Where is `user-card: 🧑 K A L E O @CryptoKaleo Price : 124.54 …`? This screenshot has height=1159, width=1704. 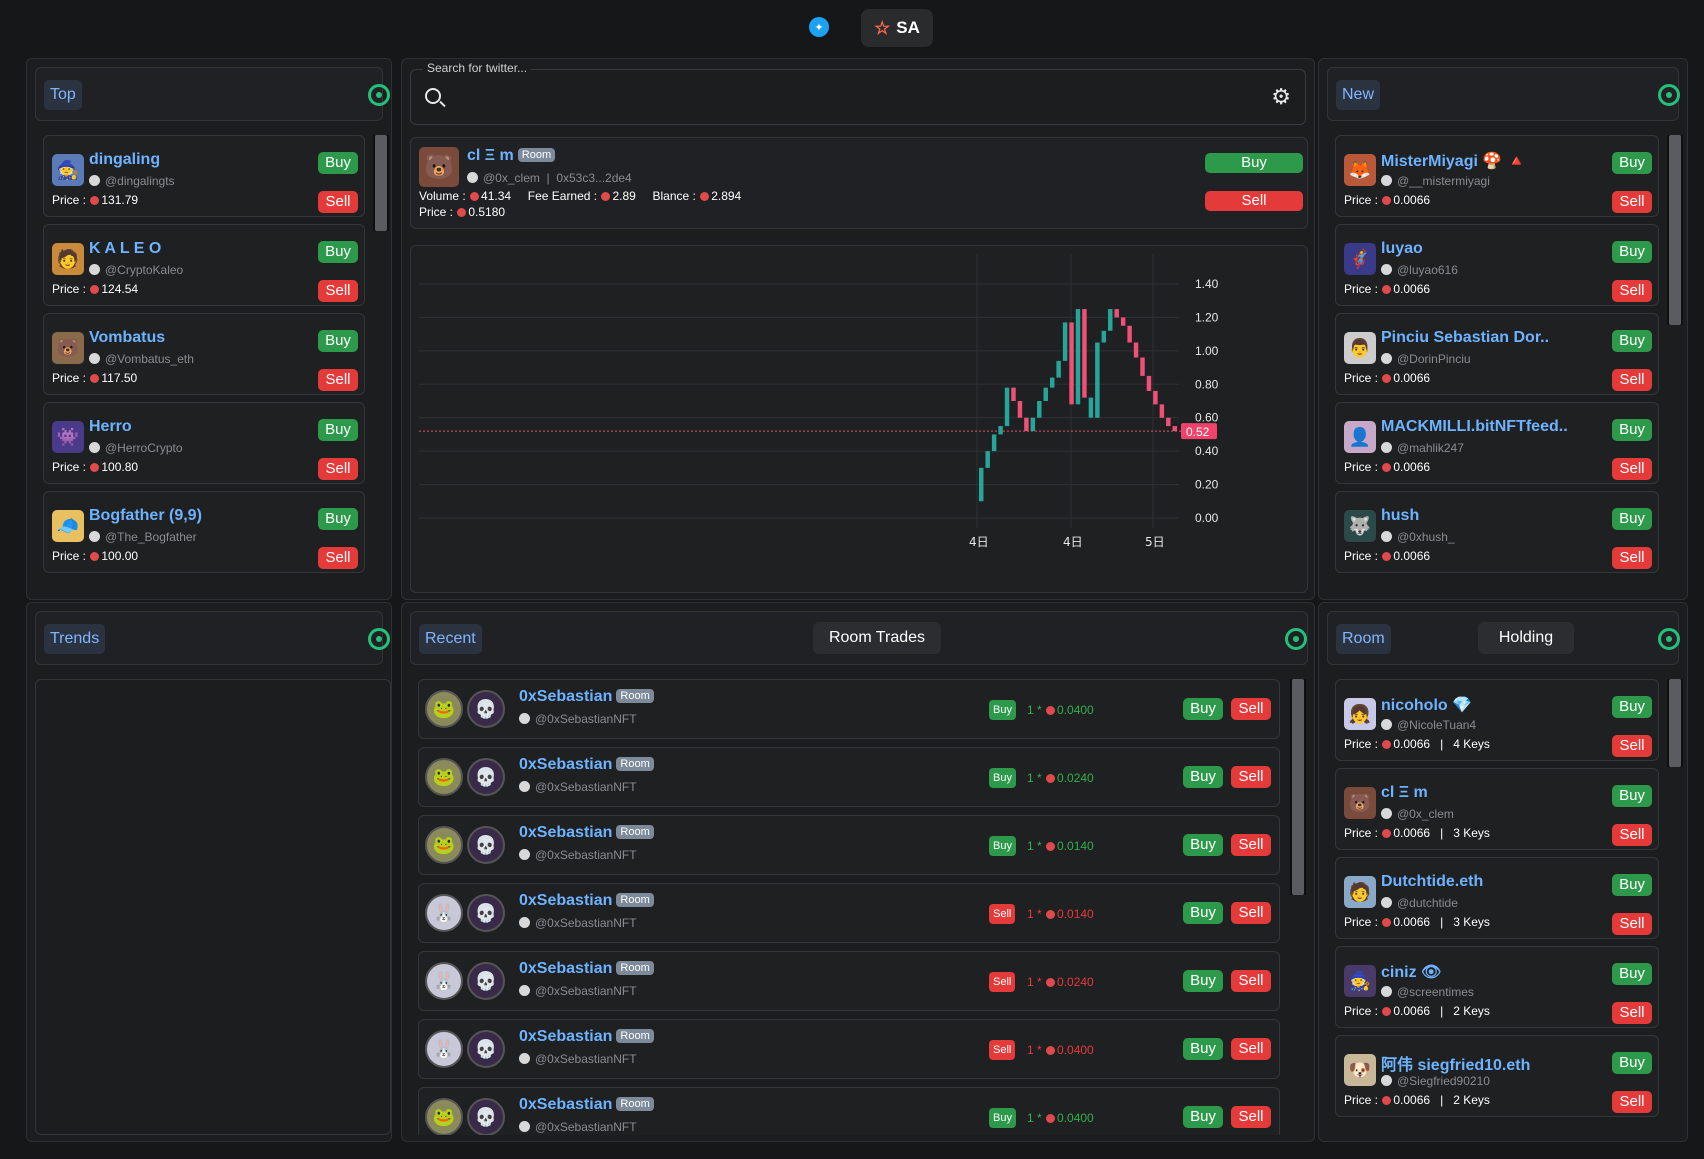
user-card: 🧑 K A L E O @CryptoKaleo Price : 124.54 … is located at coordinates (204, 265).